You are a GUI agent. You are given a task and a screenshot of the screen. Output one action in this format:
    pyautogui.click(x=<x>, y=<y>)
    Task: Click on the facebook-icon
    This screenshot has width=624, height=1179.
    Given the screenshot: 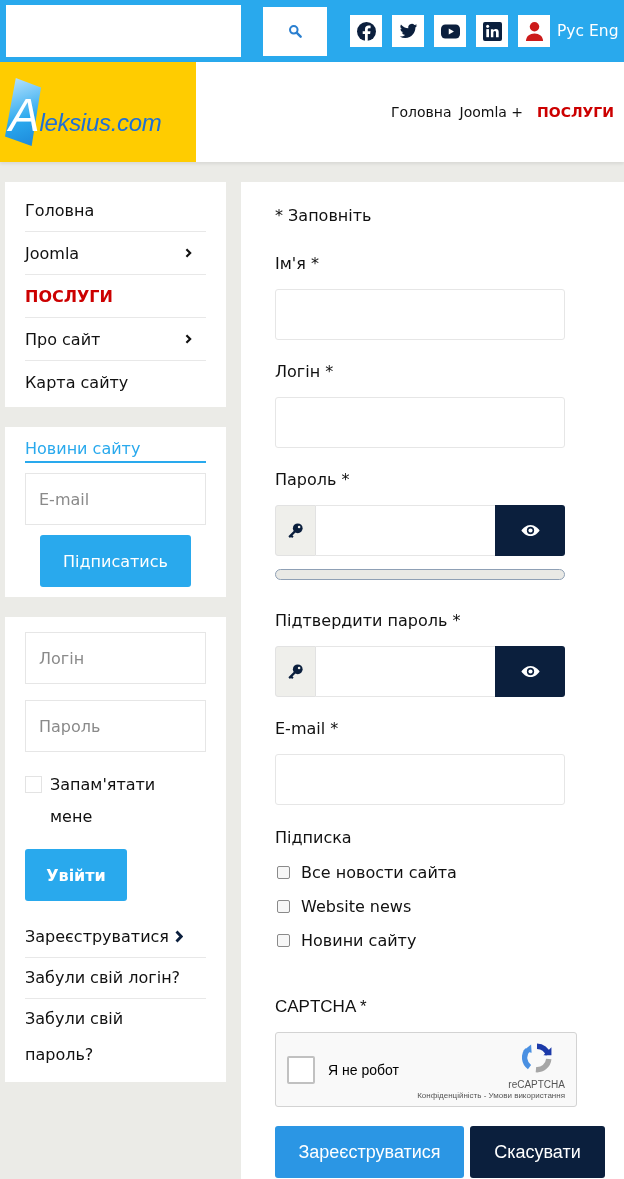 What is the action you would take?
    pyautogui.click(x=366, y=31)
    